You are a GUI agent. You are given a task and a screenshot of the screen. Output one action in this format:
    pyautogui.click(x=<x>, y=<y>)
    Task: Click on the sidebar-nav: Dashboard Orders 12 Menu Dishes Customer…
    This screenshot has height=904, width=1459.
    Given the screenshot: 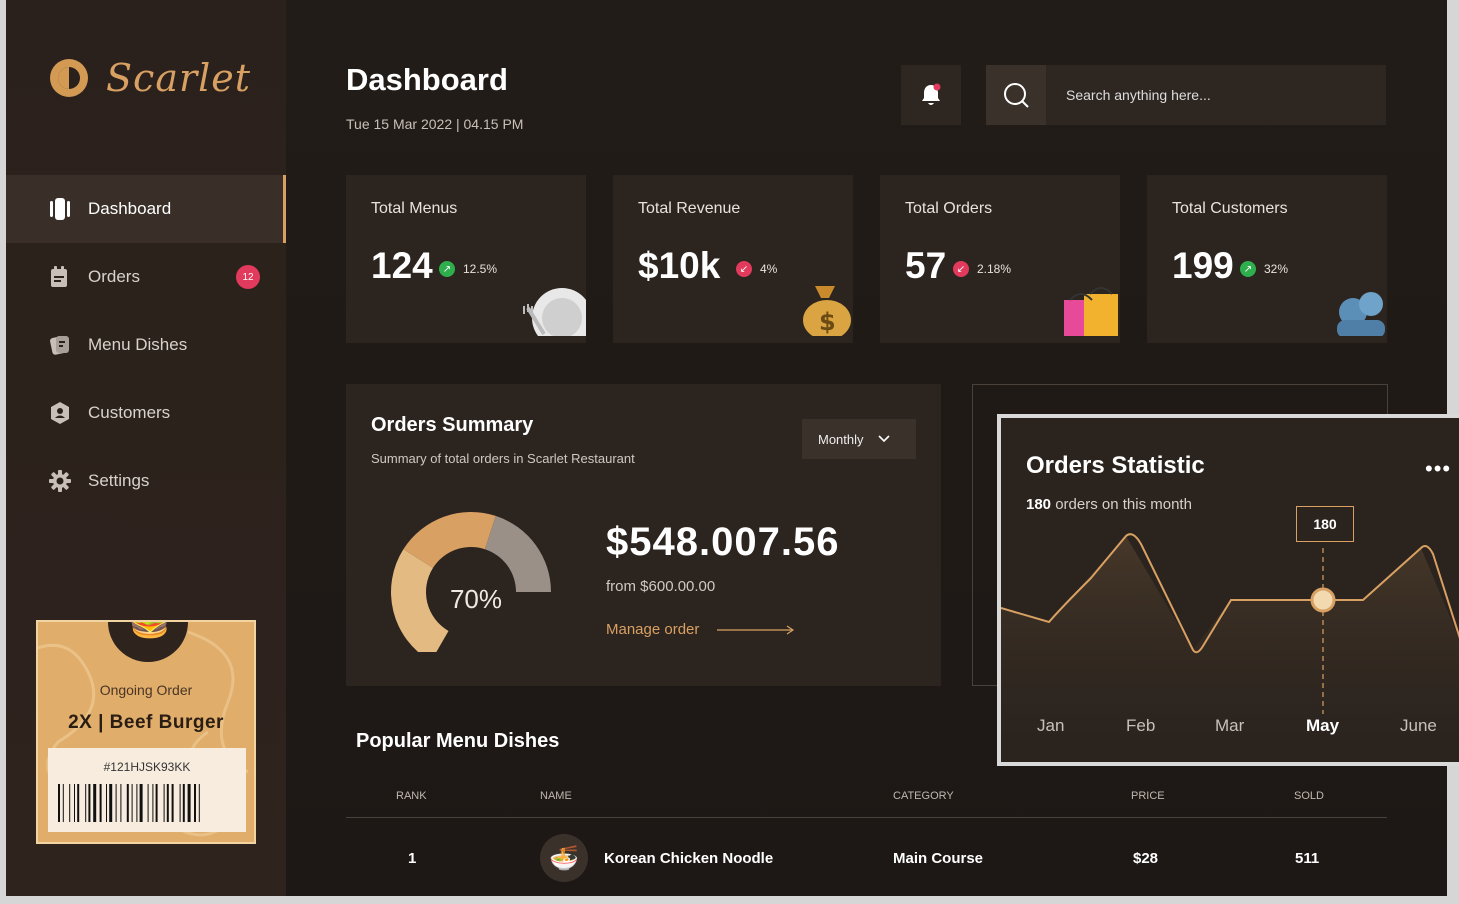 What is the action you would take?
    pyautogui.click(x=146, y=345)
    